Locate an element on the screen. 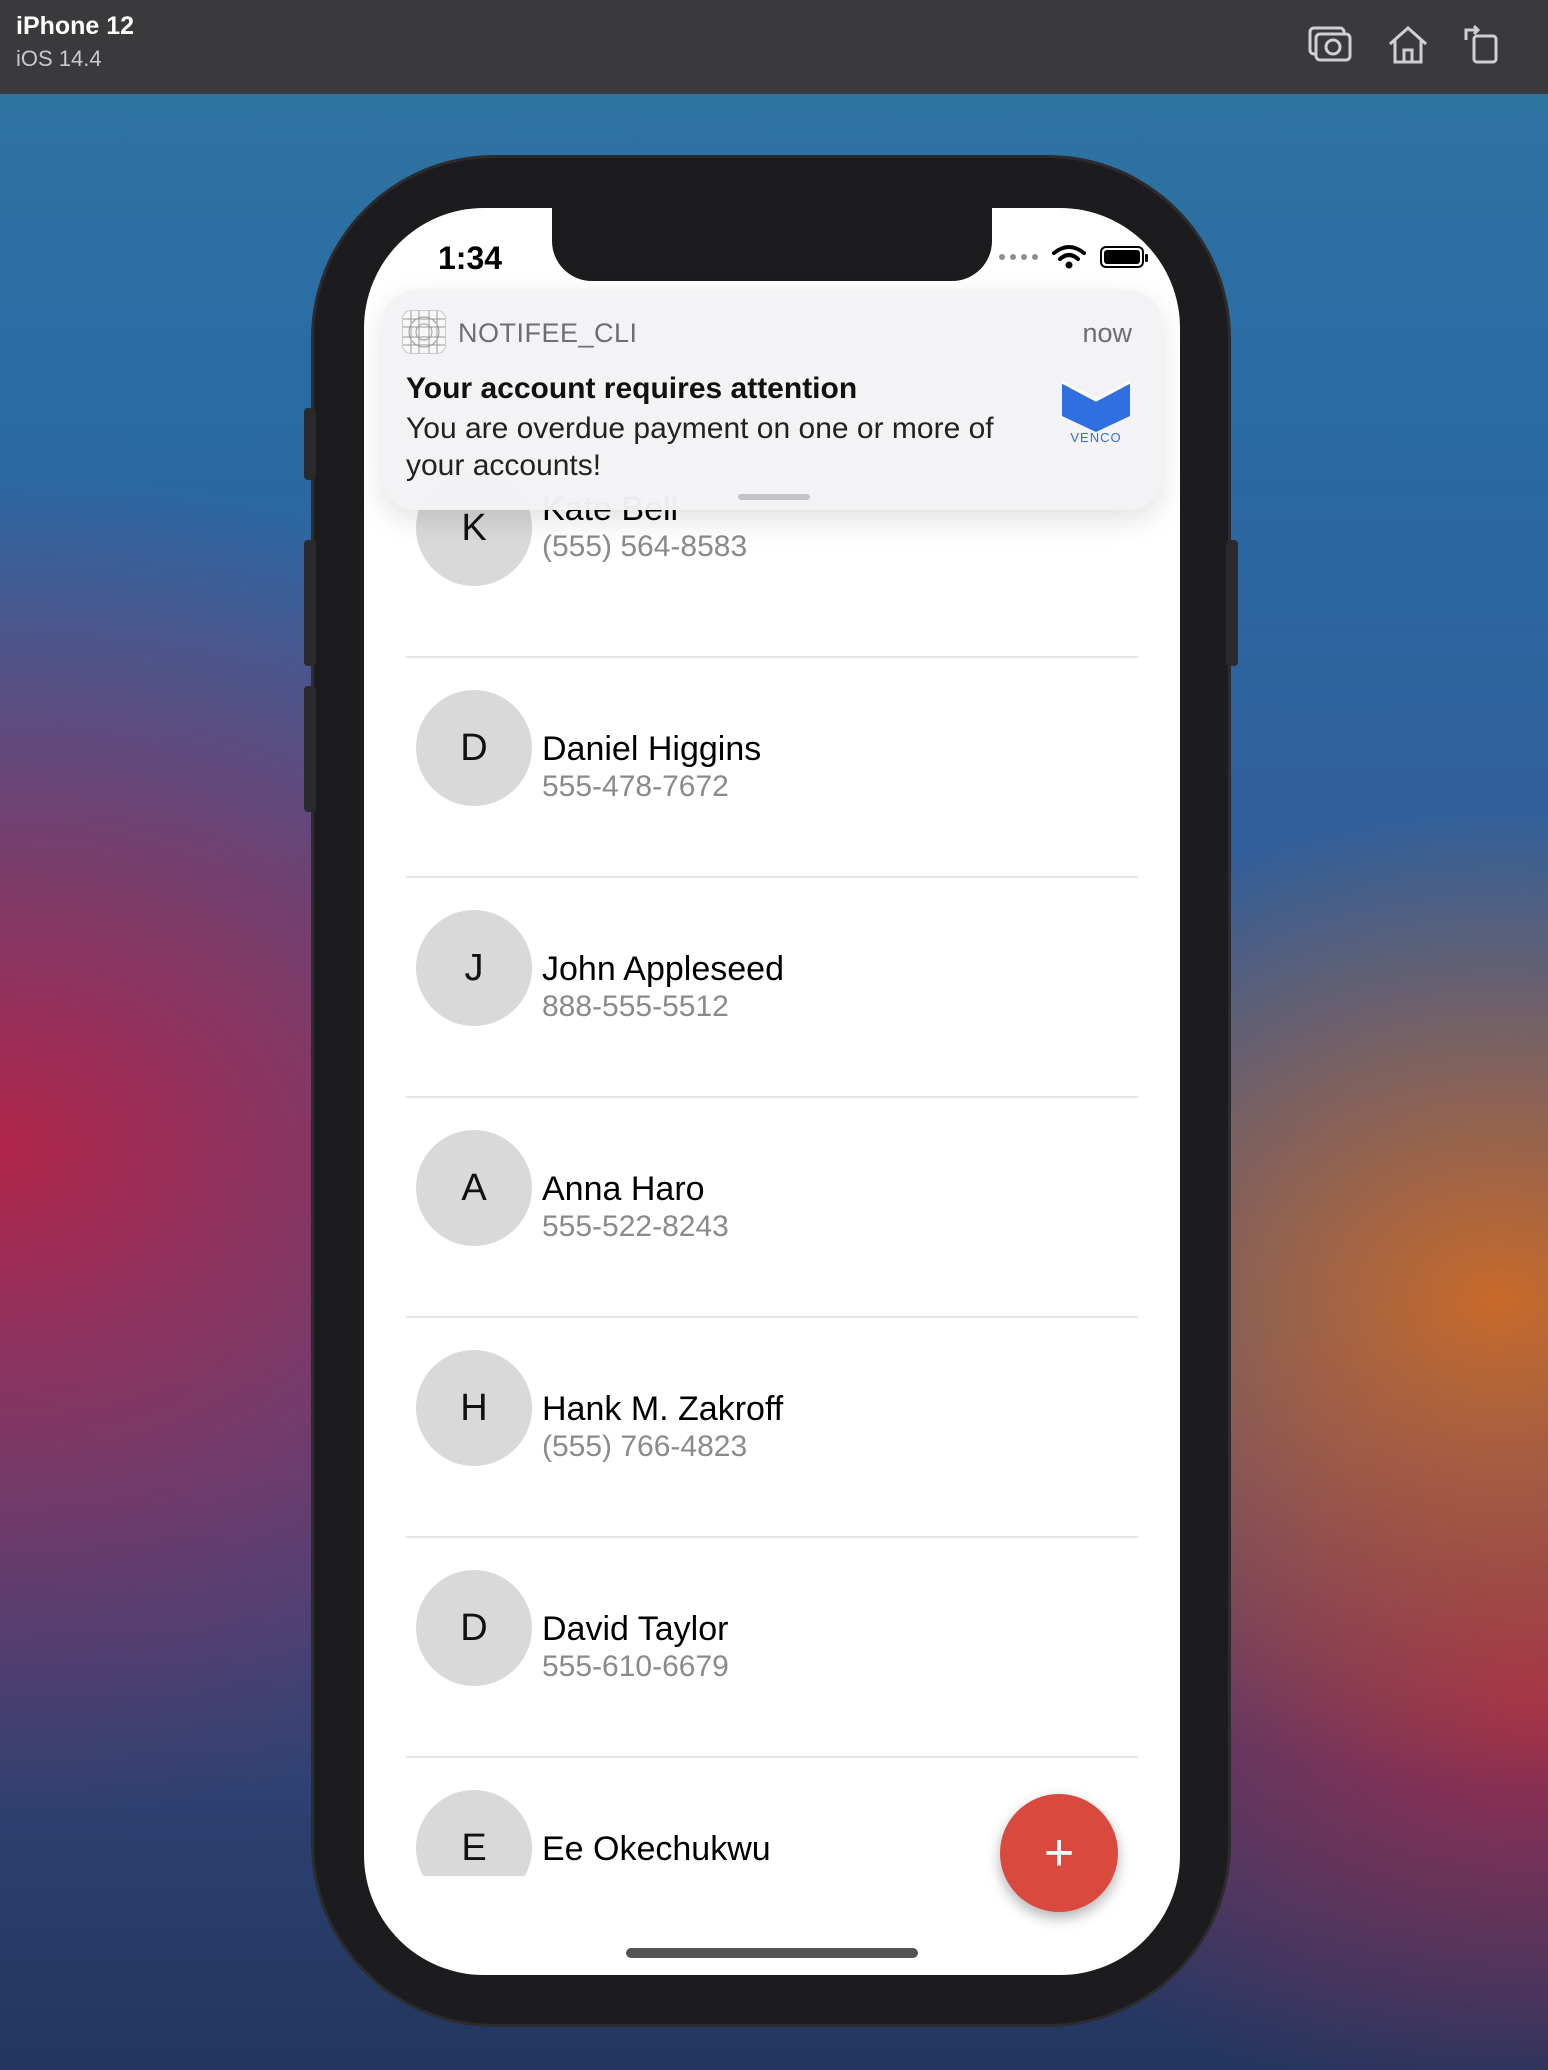 The width and height of the screenshot is (1548, 2070). home-indicator is located at coordinates (772, 1953).